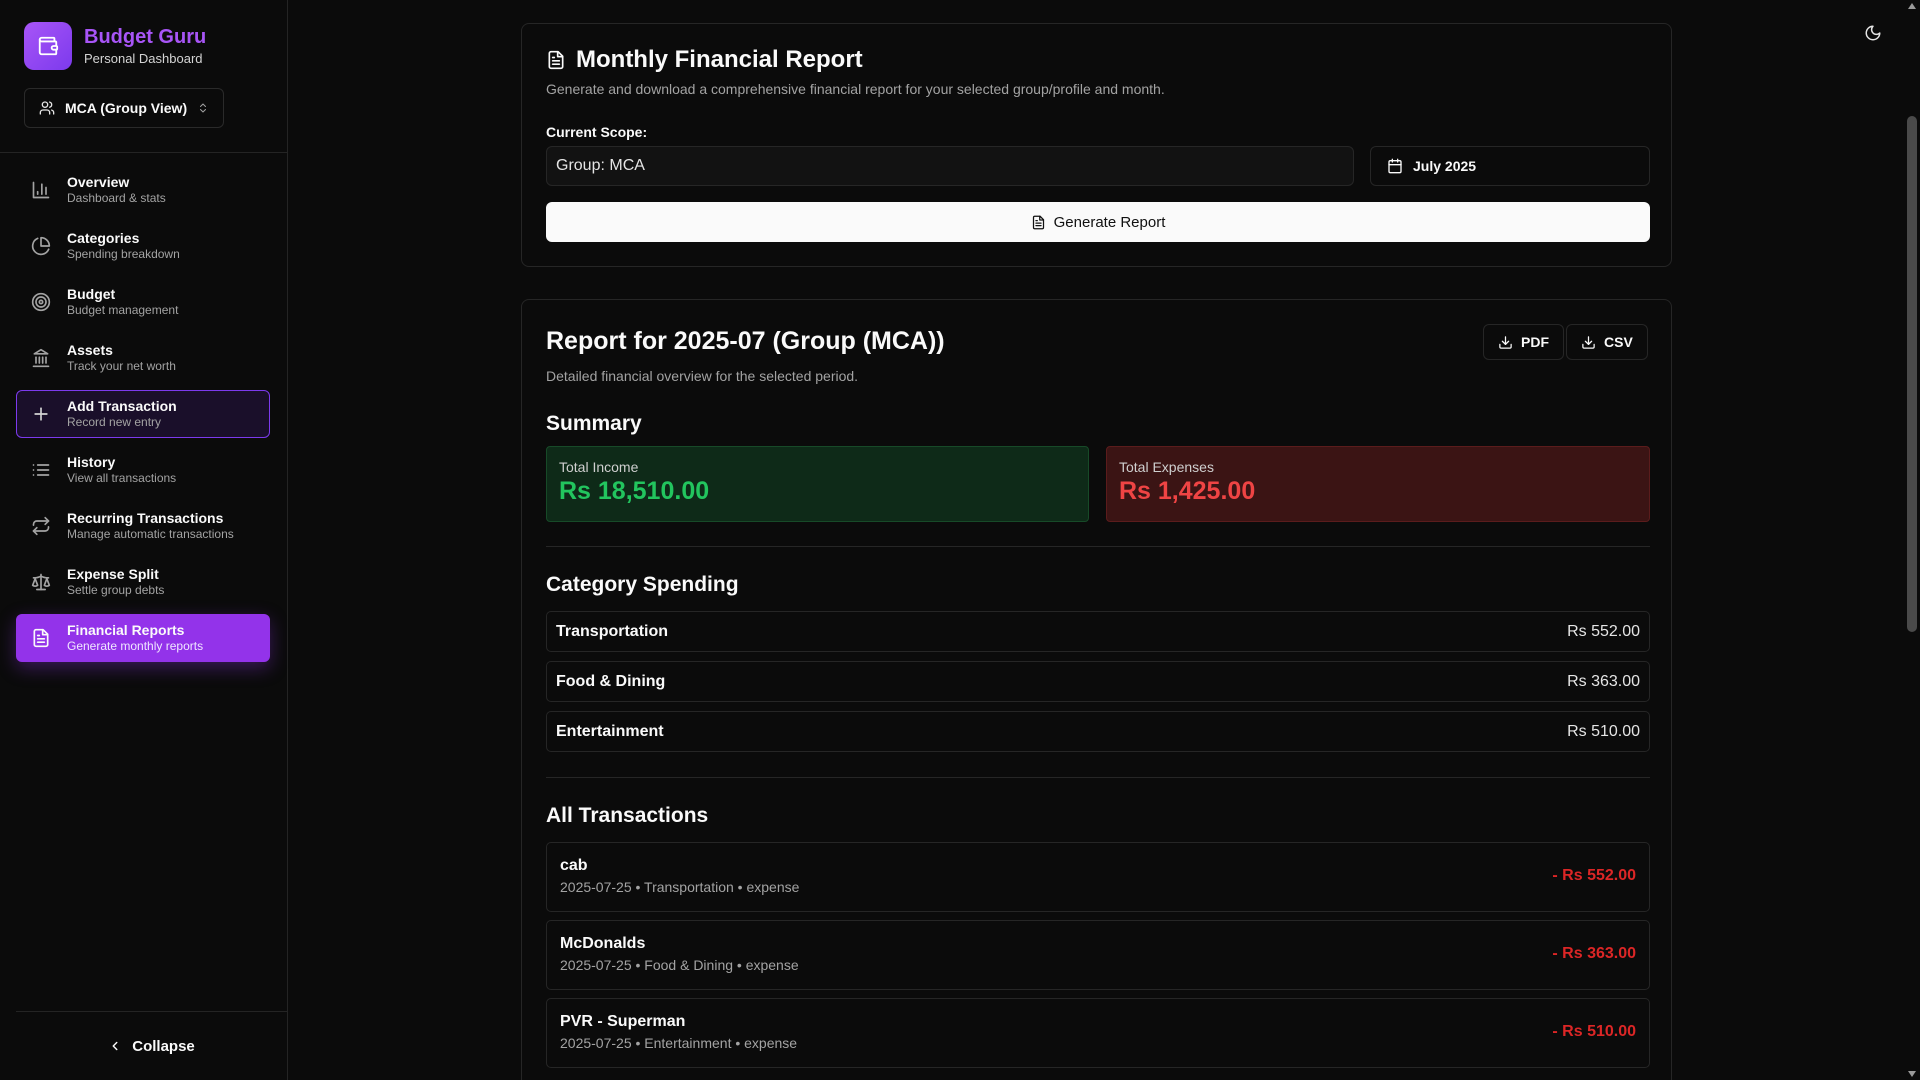 This screenshot has height=1080, width=1920. Describe the element at coordinates (1395, 166) in the screenshot. I see `calendar-icon` at that location.